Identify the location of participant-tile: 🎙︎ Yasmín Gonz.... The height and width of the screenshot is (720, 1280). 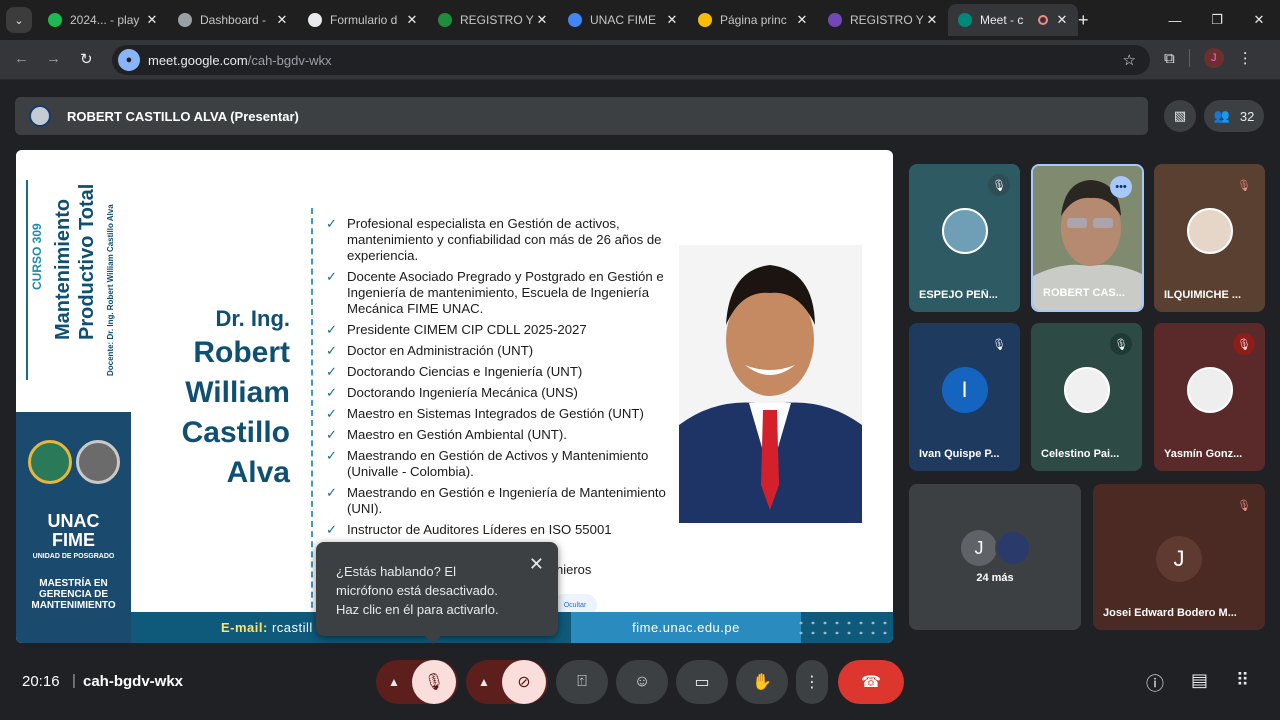
(1209, 397).